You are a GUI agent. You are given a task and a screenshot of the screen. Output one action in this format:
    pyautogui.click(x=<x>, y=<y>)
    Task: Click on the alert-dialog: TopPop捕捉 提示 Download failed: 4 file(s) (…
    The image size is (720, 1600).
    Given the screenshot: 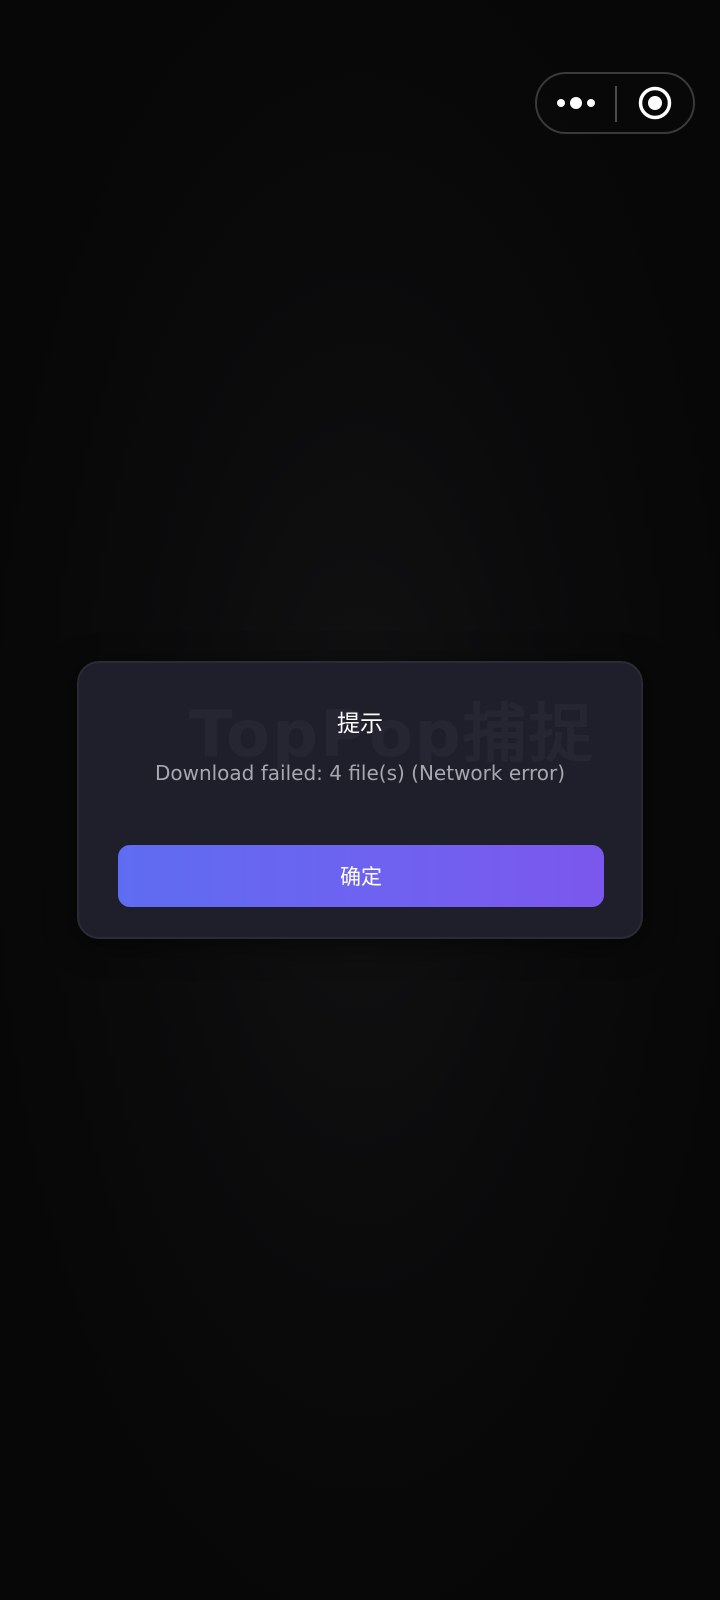 What is the action you would take?
    pyautogui.click(x=360, y=800)
    